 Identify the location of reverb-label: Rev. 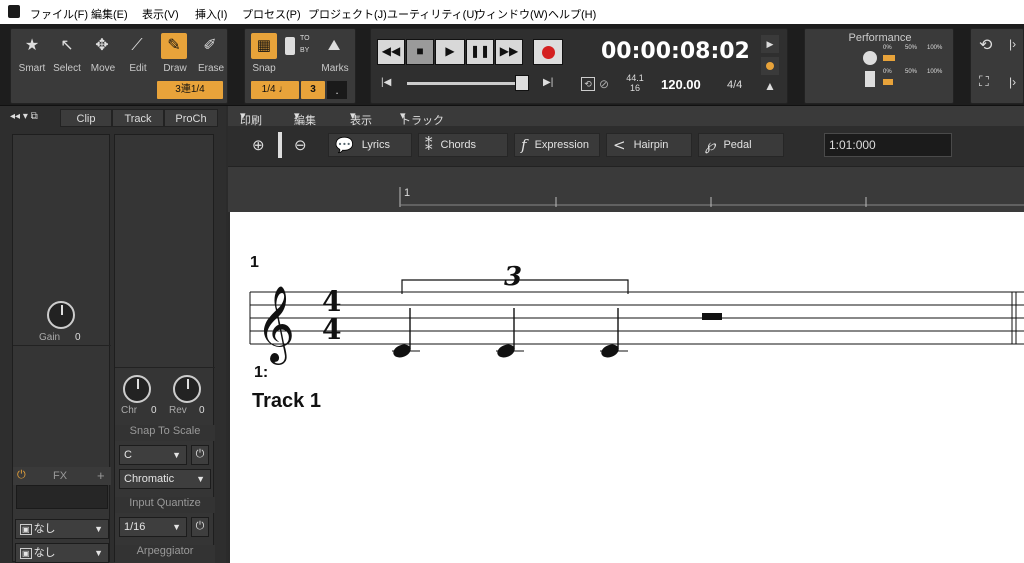
(178, 410).